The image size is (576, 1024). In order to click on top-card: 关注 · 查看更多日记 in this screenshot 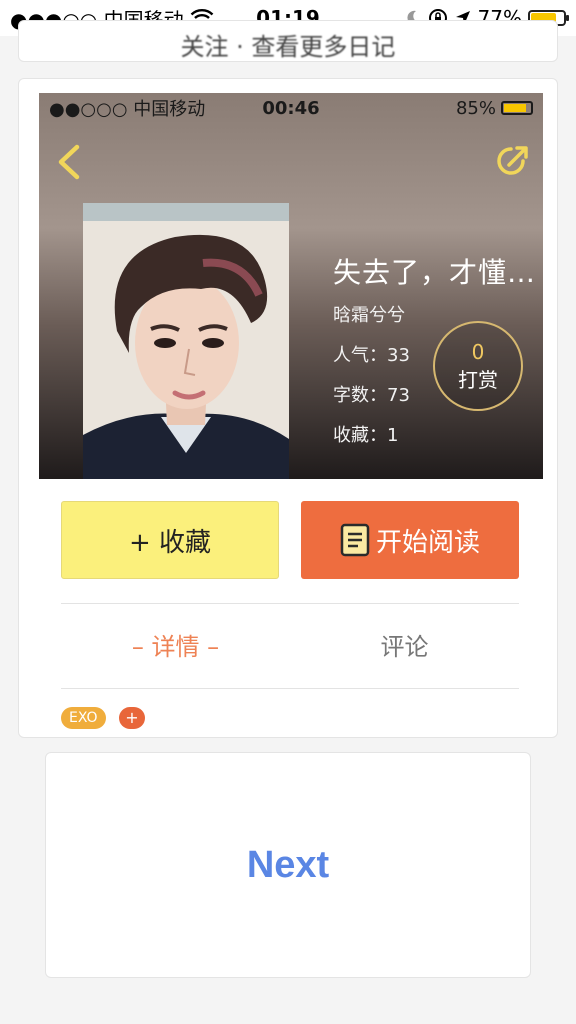, I will do `click(288, 41)`.